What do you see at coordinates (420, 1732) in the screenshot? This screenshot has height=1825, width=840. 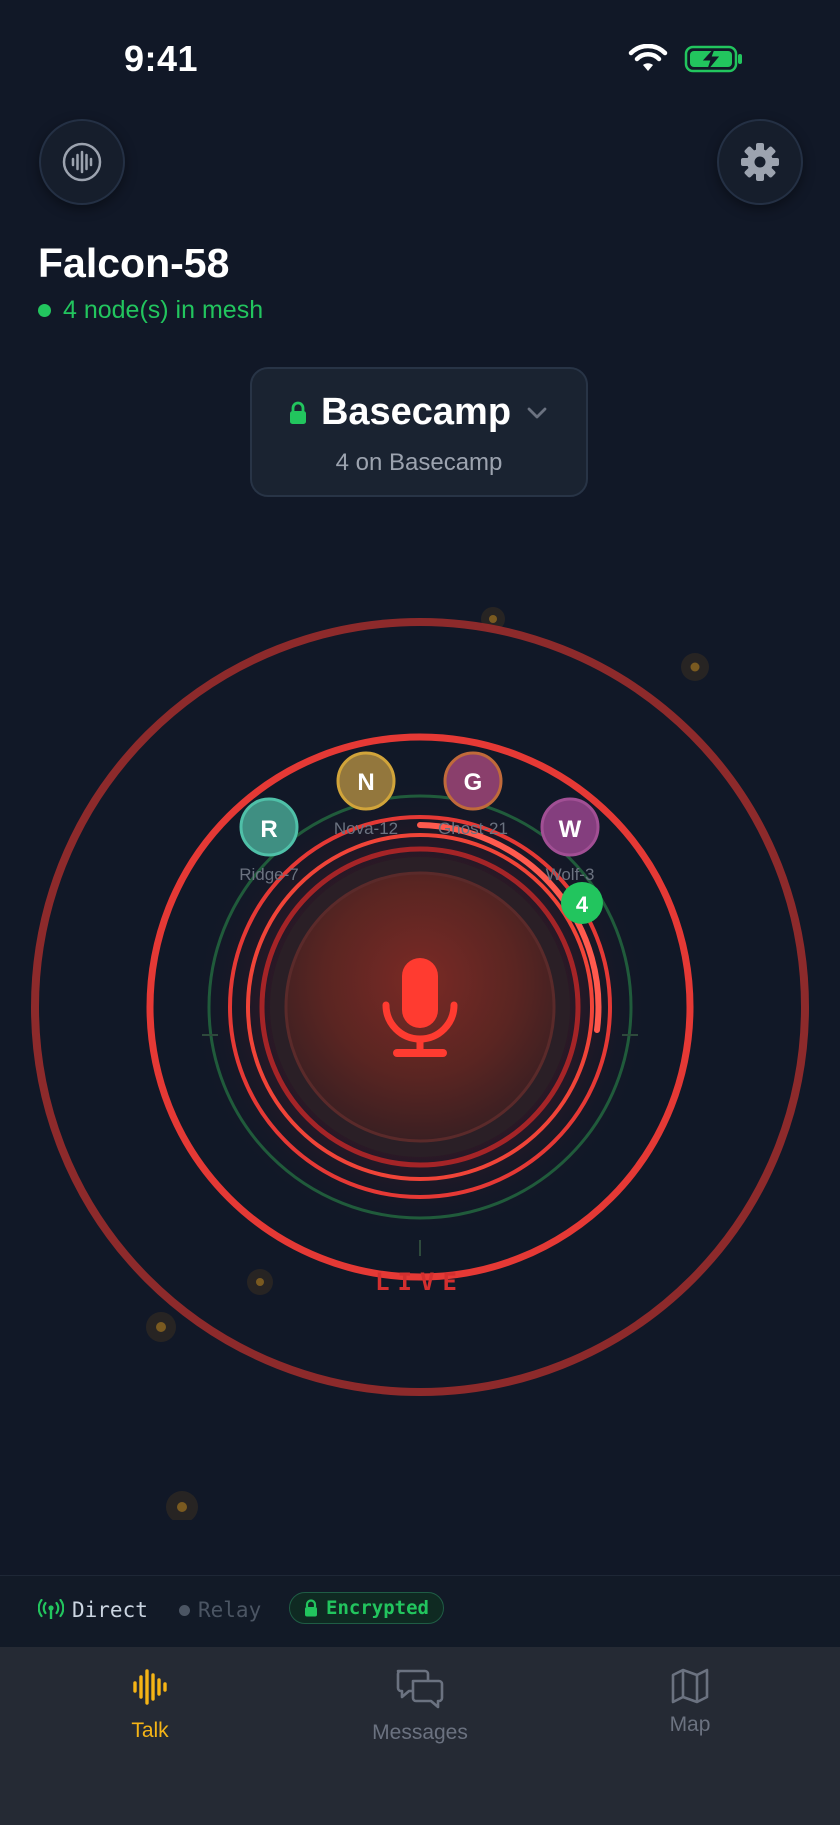 I see `tab-messages-label: Messages` at bounding box center [420, 1732].